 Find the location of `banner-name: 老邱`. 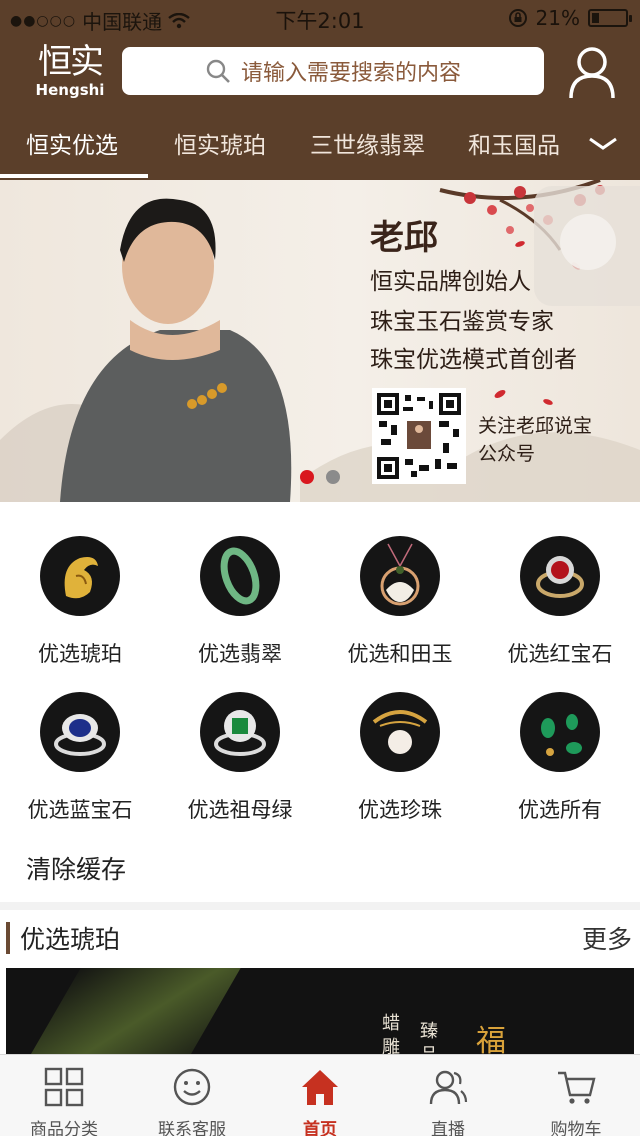

banner-name: 老邱 is located at coordinates (404, 238).